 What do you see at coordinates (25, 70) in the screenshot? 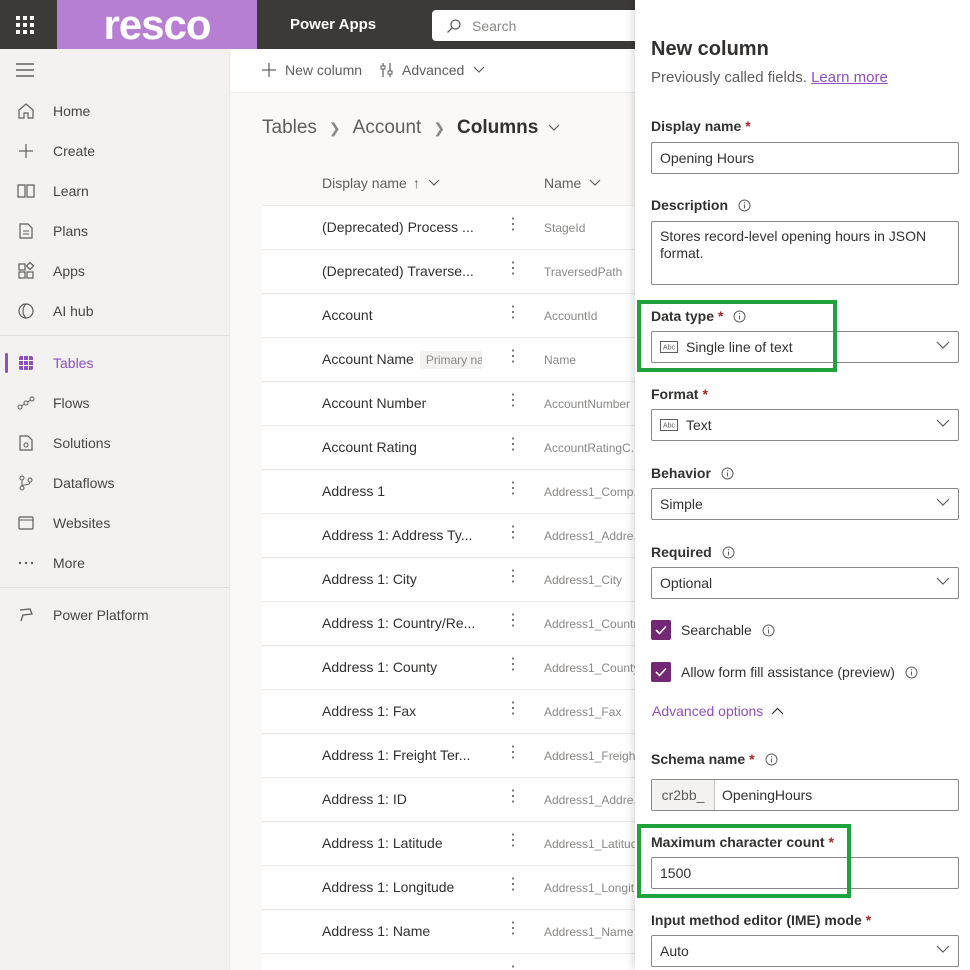
I see `hamburger-icon` at bounding box center [25, 70].